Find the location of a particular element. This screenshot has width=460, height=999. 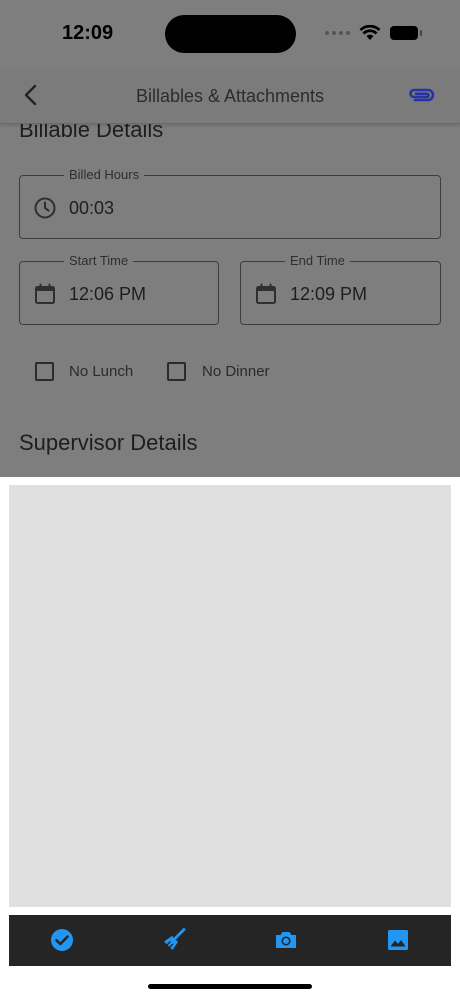

page-title: Billables & Attachments is located at coordinates (230, 96).